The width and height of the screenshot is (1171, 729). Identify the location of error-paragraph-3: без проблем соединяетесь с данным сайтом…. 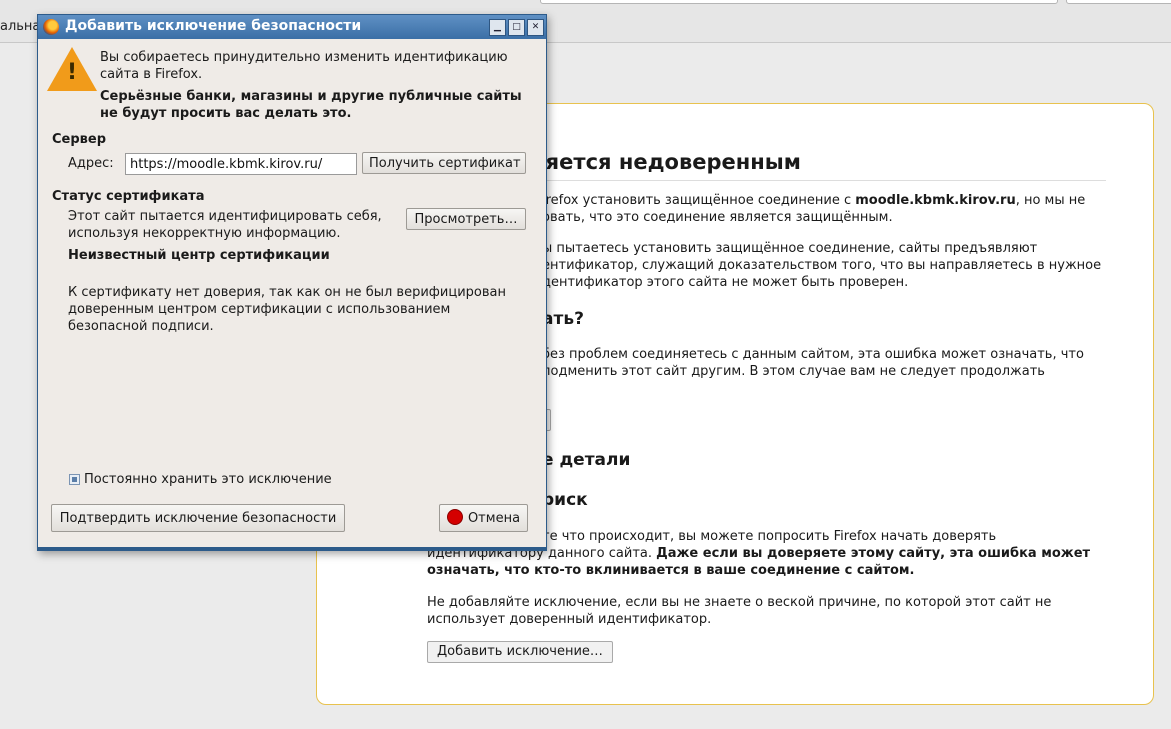
(813, 363).